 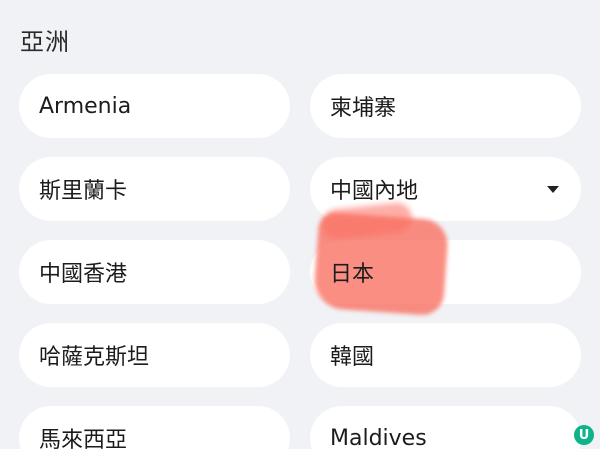 I want to click on country-label: Maldives, so click(x=378, y=437).